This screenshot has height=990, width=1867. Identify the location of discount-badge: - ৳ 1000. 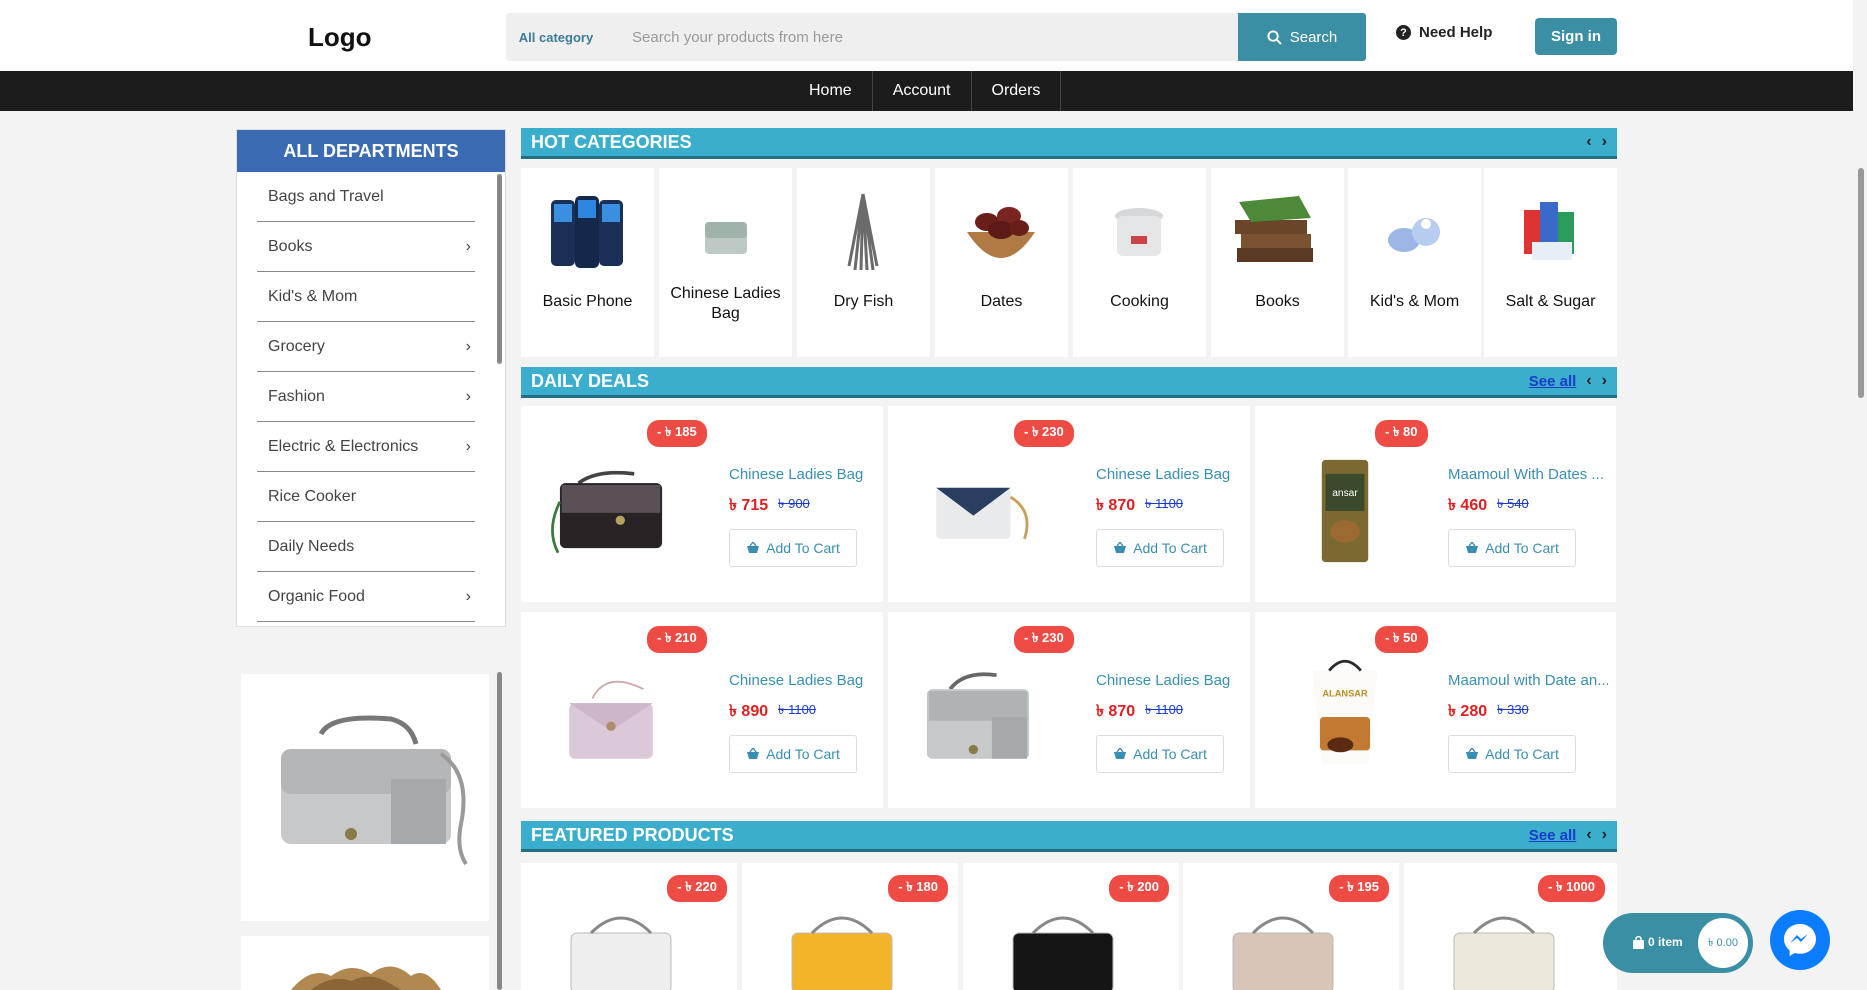
(1571, 888).